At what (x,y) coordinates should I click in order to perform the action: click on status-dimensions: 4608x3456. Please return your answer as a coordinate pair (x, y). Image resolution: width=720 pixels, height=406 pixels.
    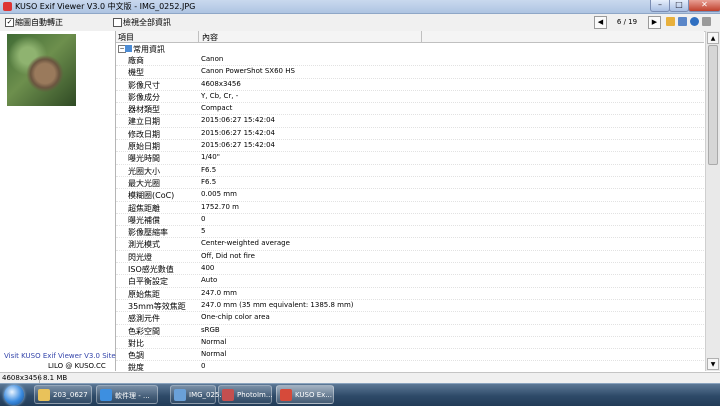
    Looking at the image, I should click on (22, 378).